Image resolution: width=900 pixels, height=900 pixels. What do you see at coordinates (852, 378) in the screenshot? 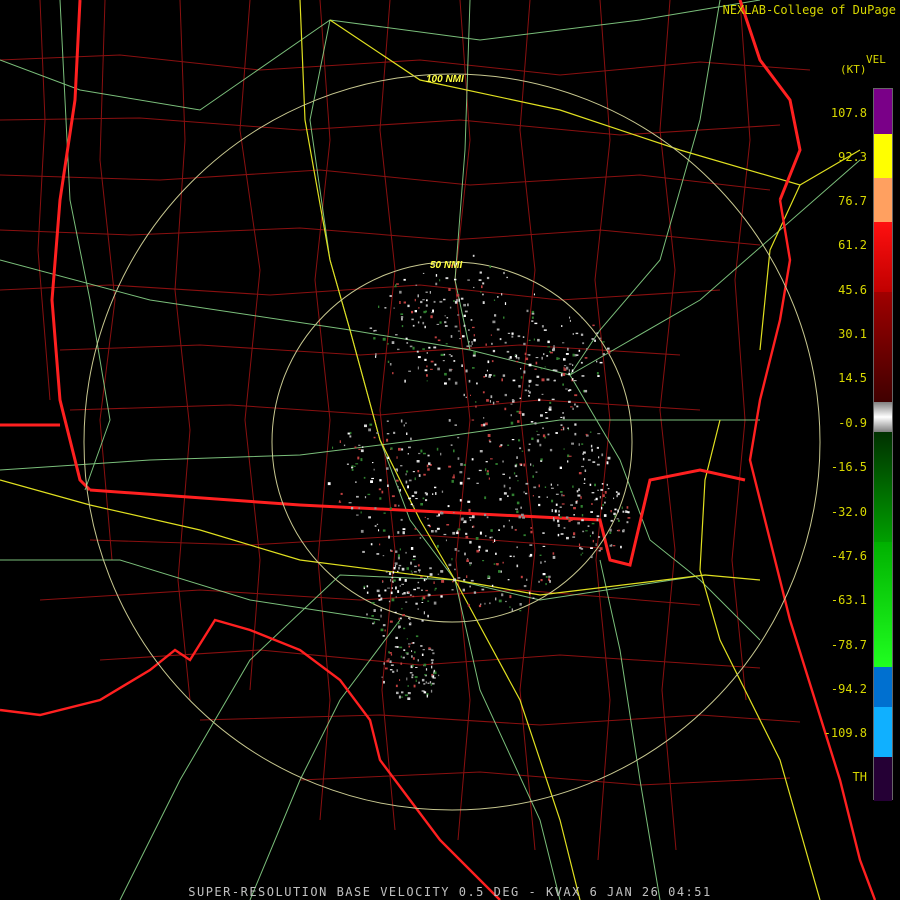
I see `legend-tick: 14.5` at bounding box center [852, 378].